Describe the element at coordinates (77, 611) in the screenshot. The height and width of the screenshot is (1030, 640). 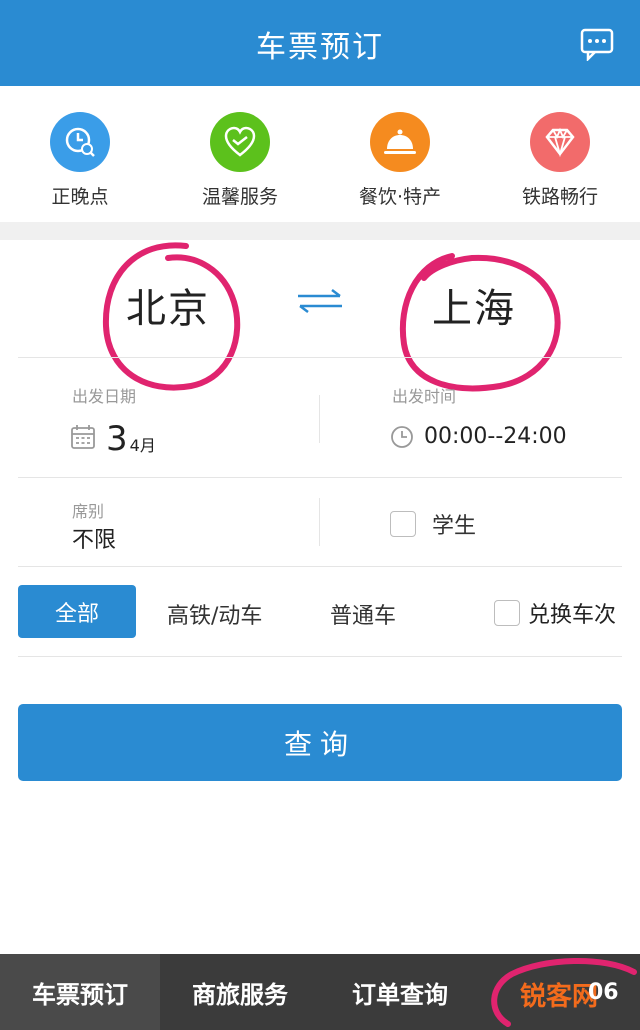
I see `train-type-all-button: 全部` at that location.